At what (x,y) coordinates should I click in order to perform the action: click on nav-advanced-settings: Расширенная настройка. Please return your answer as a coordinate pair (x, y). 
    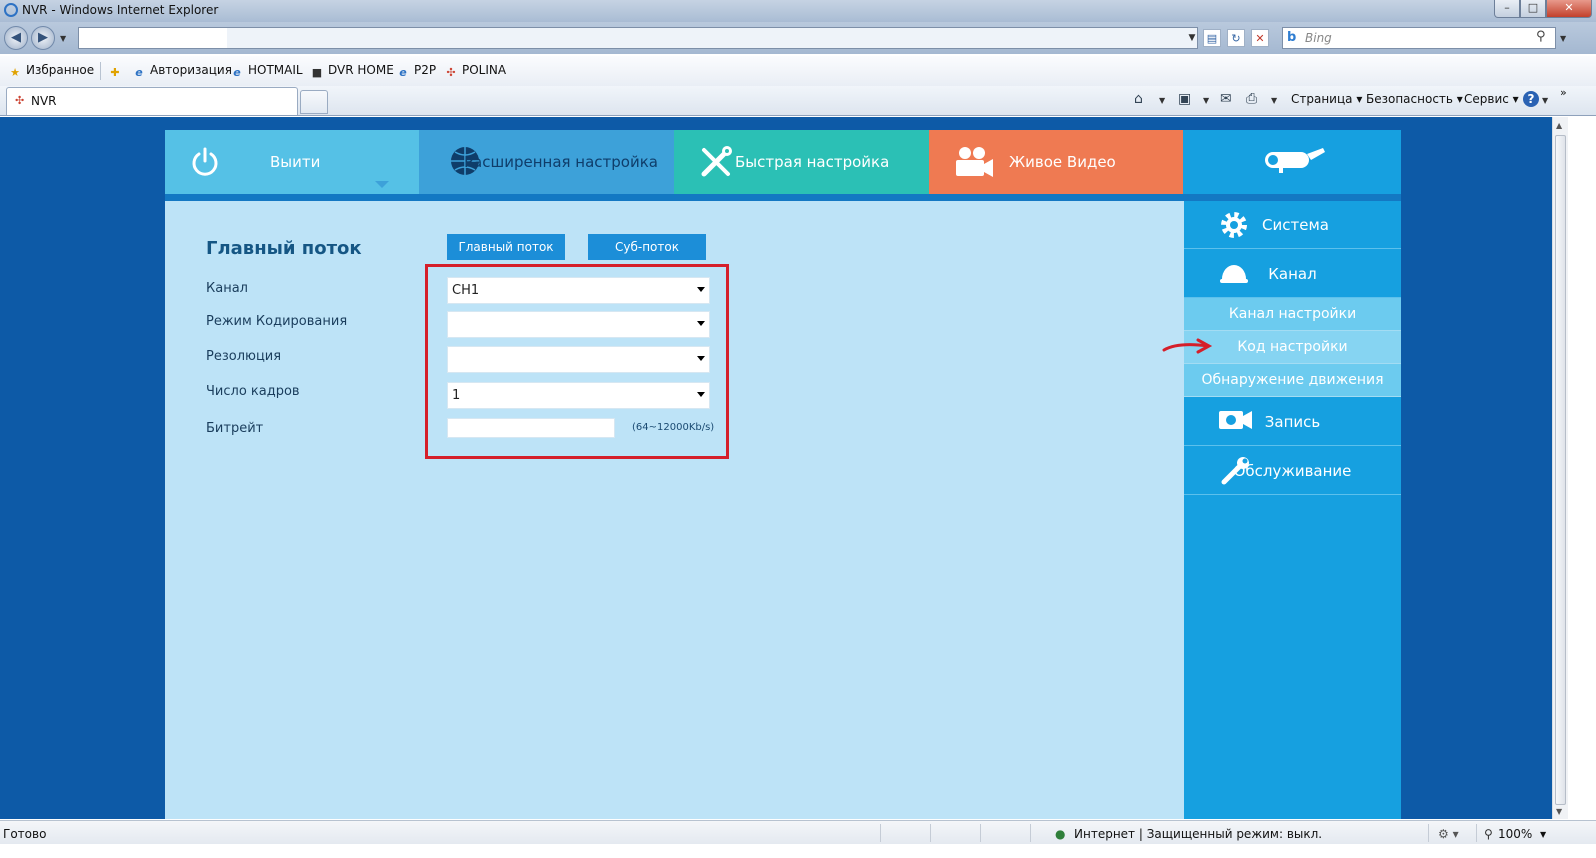
    Looking at the image, I should click on (546, 162).